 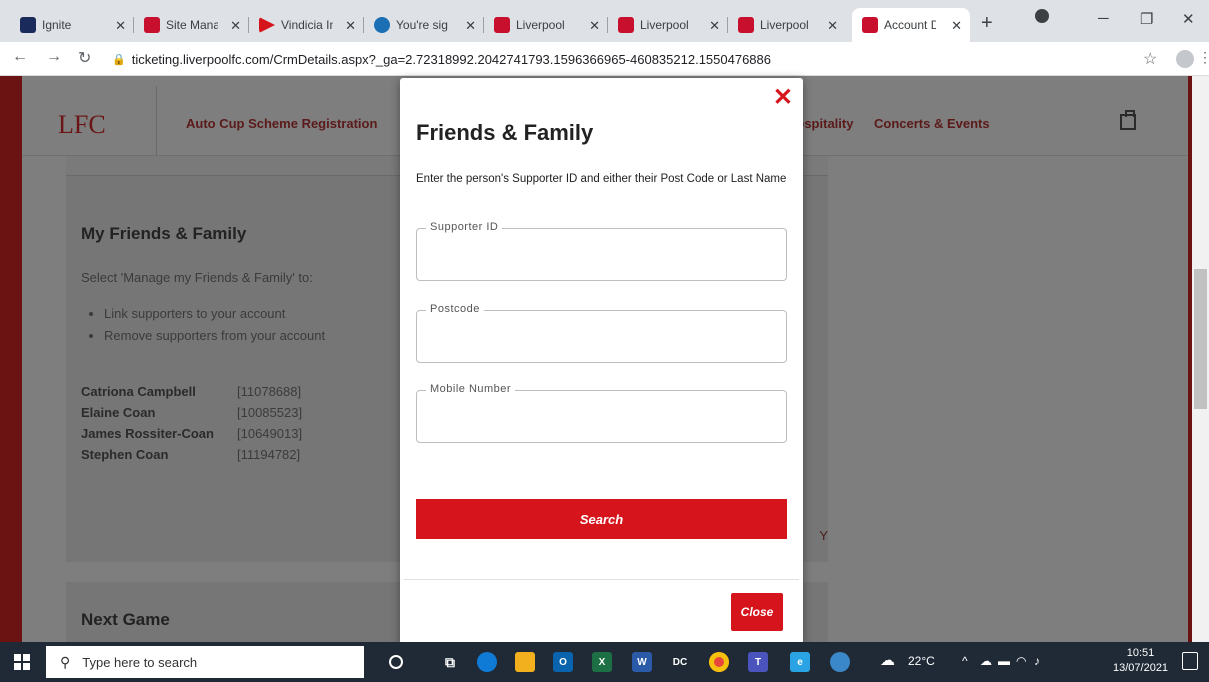 What do you see at coordinates (599, 256) in the screenshot?
I see `supporter-id-input` at bounding box center [599, 256].